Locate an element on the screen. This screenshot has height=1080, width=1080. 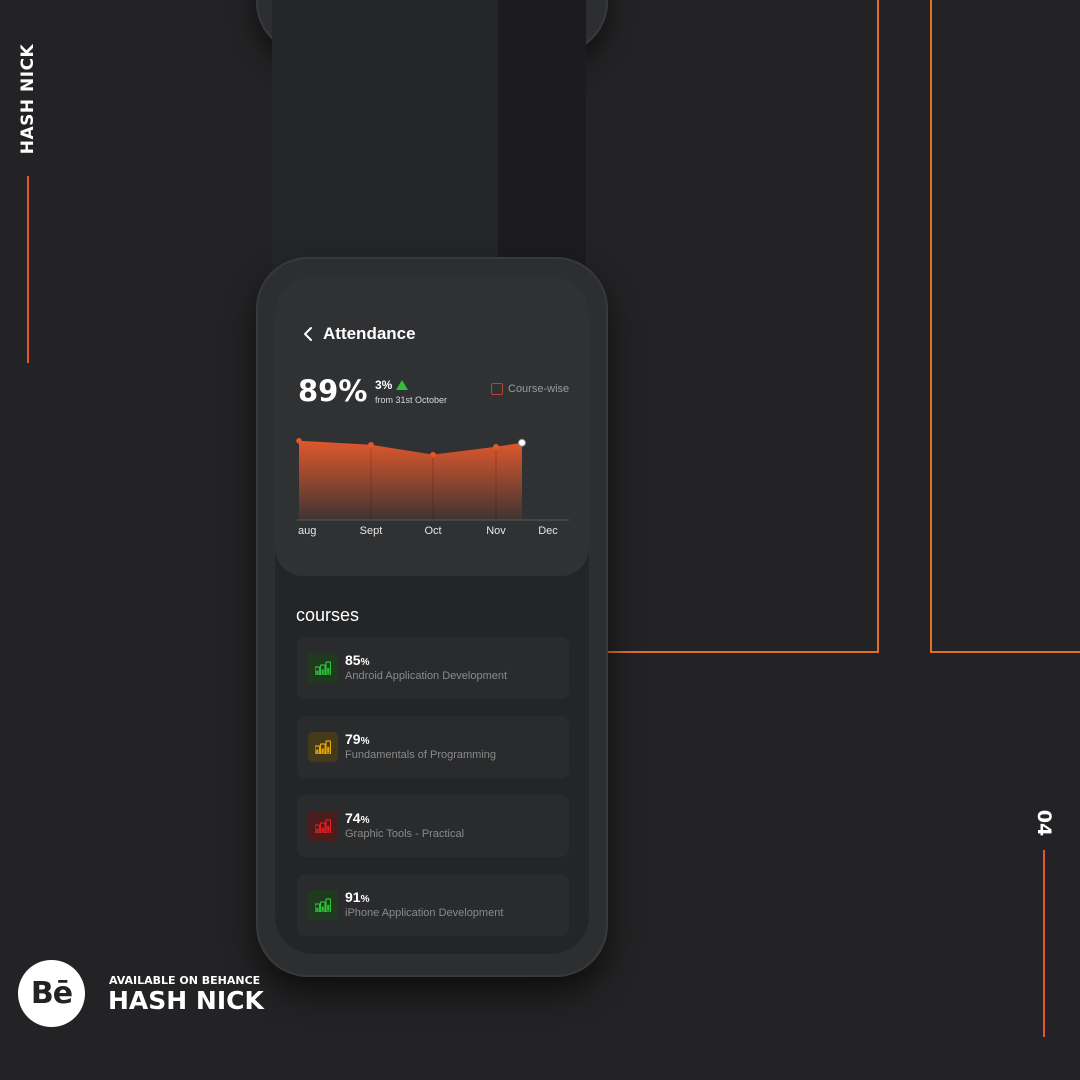
course-name: Graphic Tools - Practical is located at coordinates (405, 834).